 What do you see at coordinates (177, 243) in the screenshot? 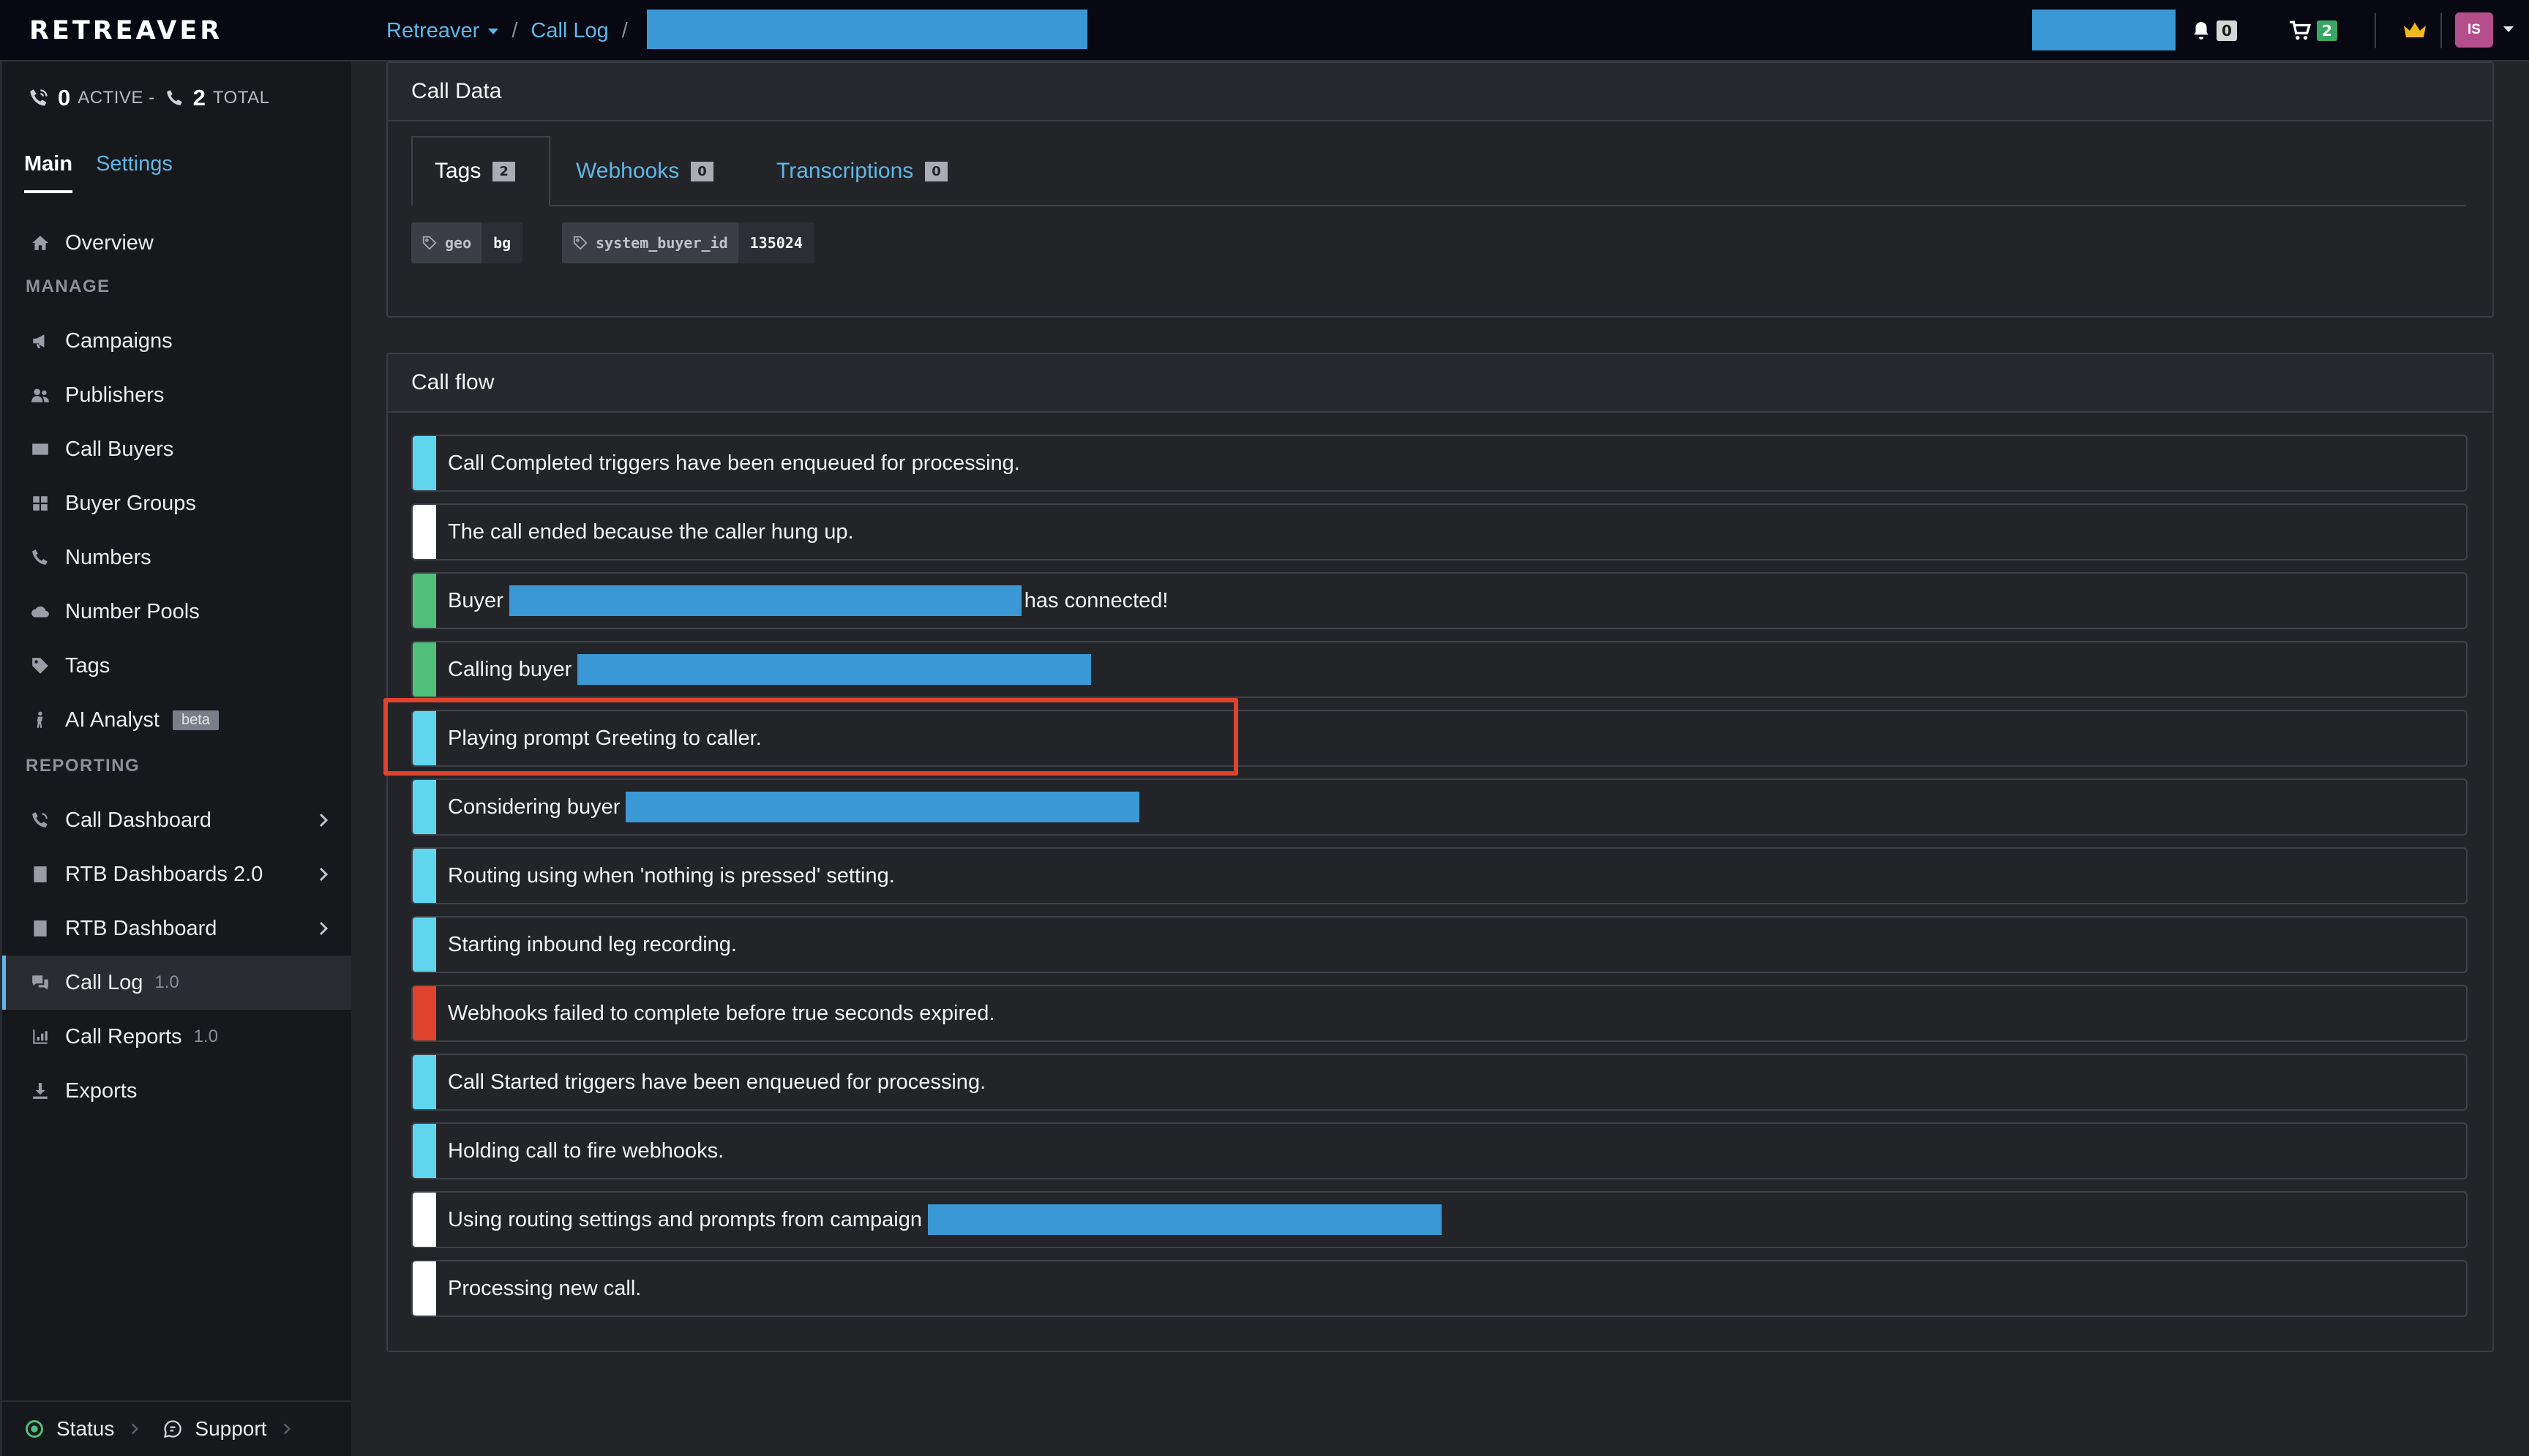
I see `sidebar-item-overview: Overview` at bounding box center [177, 243].